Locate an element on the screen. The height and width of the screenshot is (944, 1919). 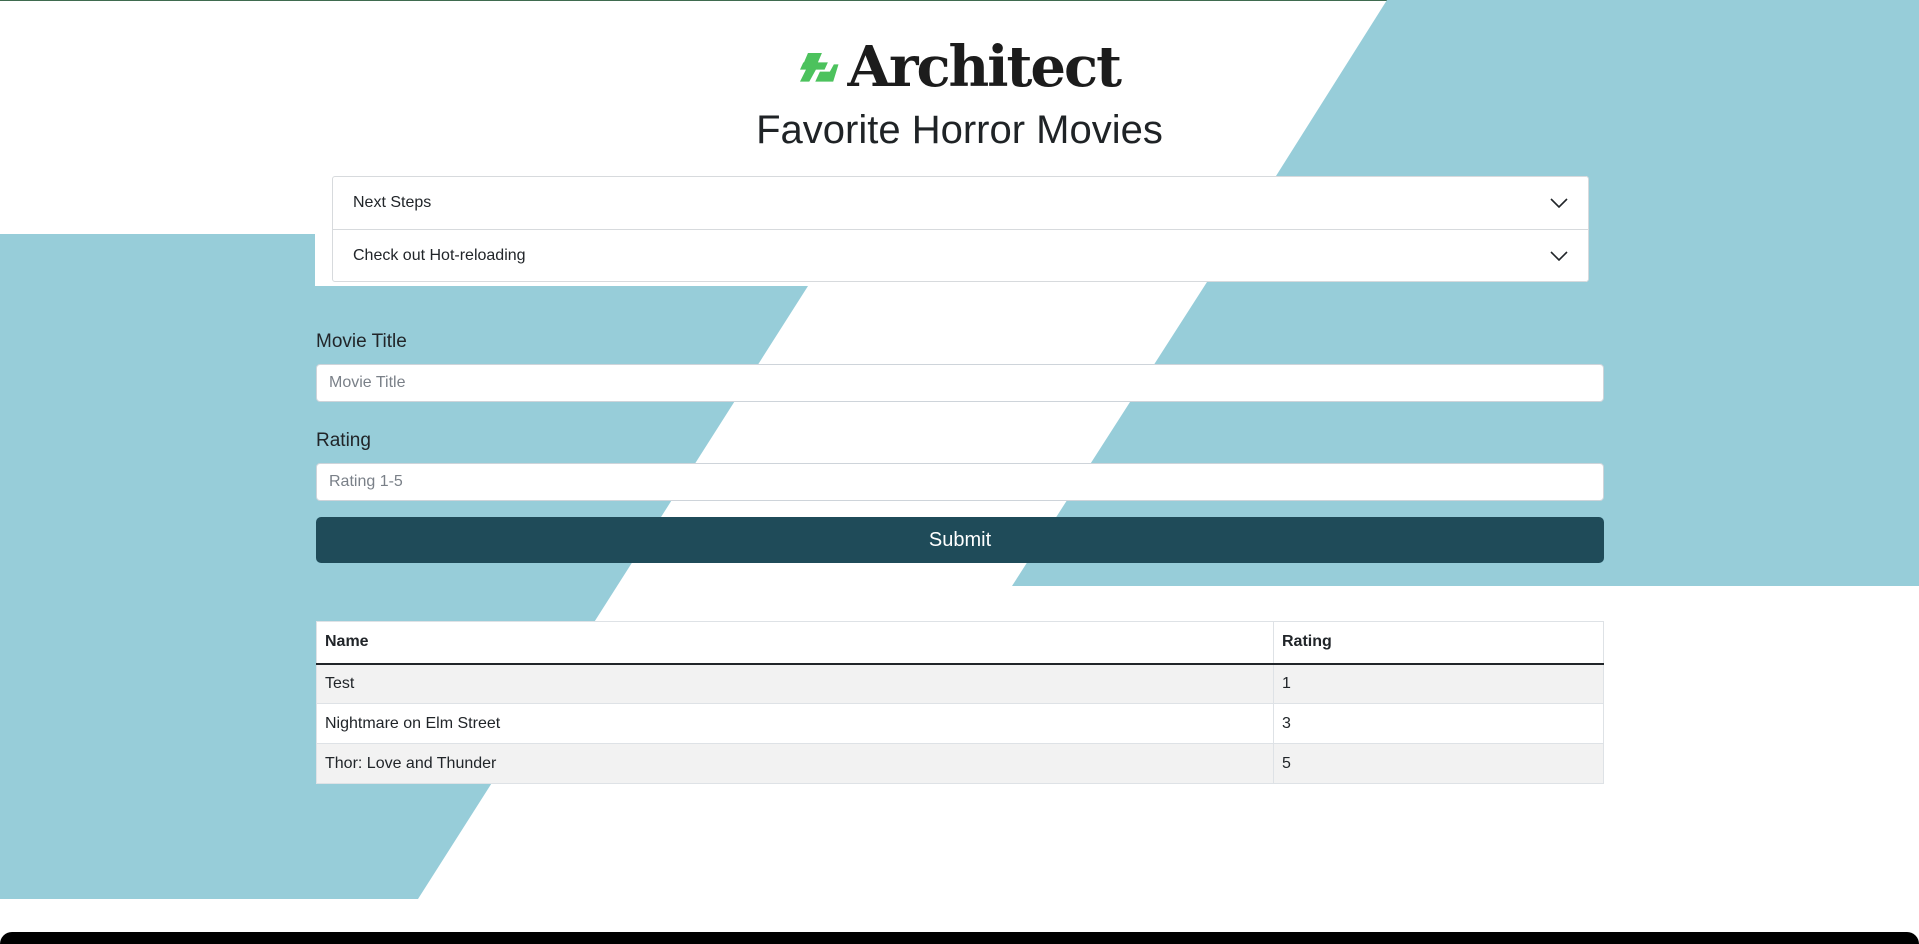
rating-label: Rating is located at coordinates (343, 440).